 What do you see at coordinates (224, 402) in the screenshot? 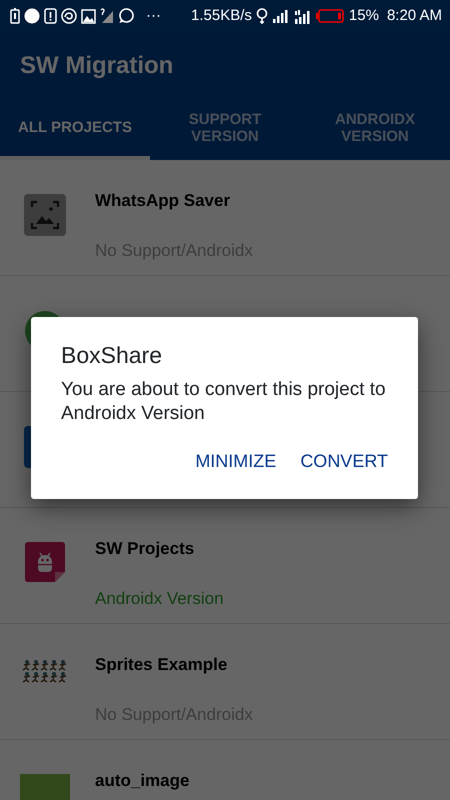
I see `dialog-message: You are about to convert this project to Androidx Version` at bounding box center [224, 402].